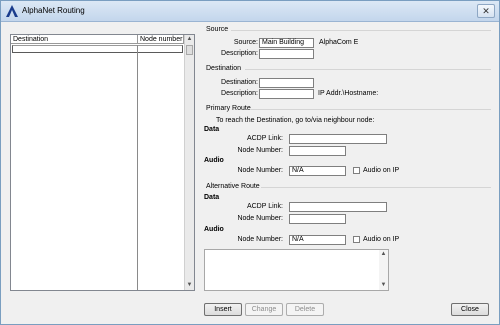  Describe the element at coordinates (214, 229) in the screenshot. I see `alternative-audio-heading: Audio` at that location.